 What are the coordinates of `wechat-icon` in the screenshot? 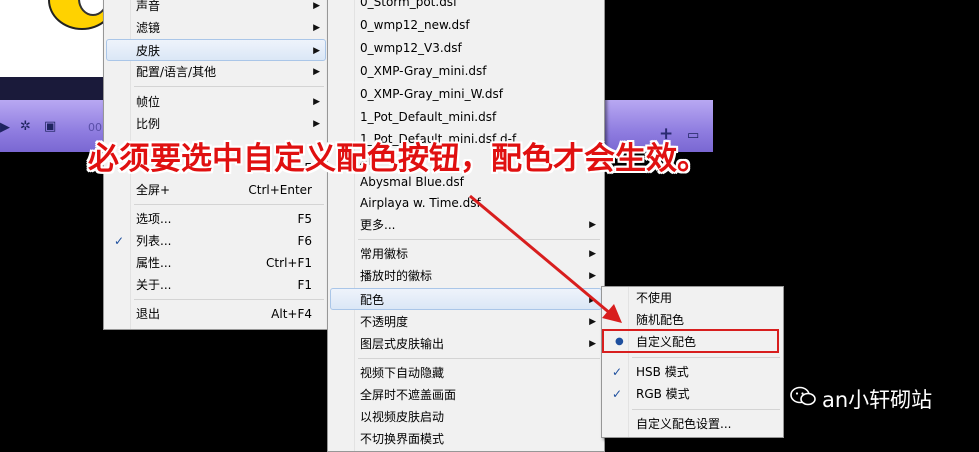 It's located at (803, 396).